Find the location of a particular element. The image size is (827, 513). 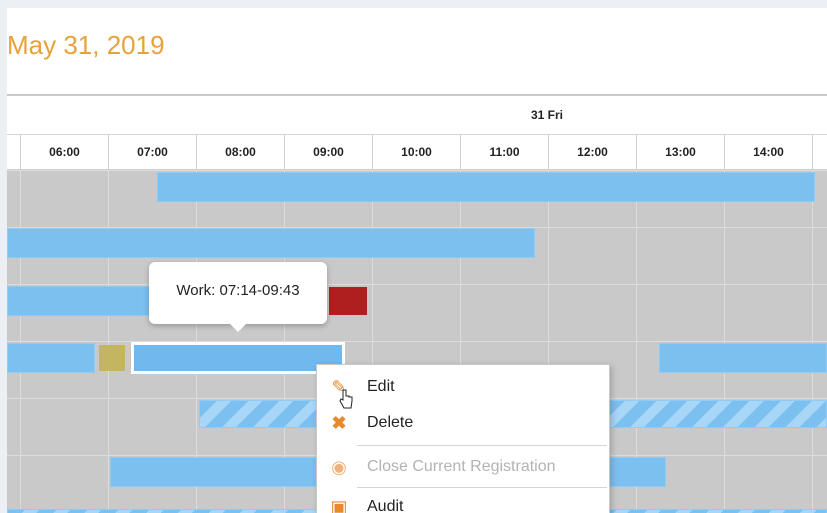

hour-label: 14:00 is located at coordinates (768, 152).